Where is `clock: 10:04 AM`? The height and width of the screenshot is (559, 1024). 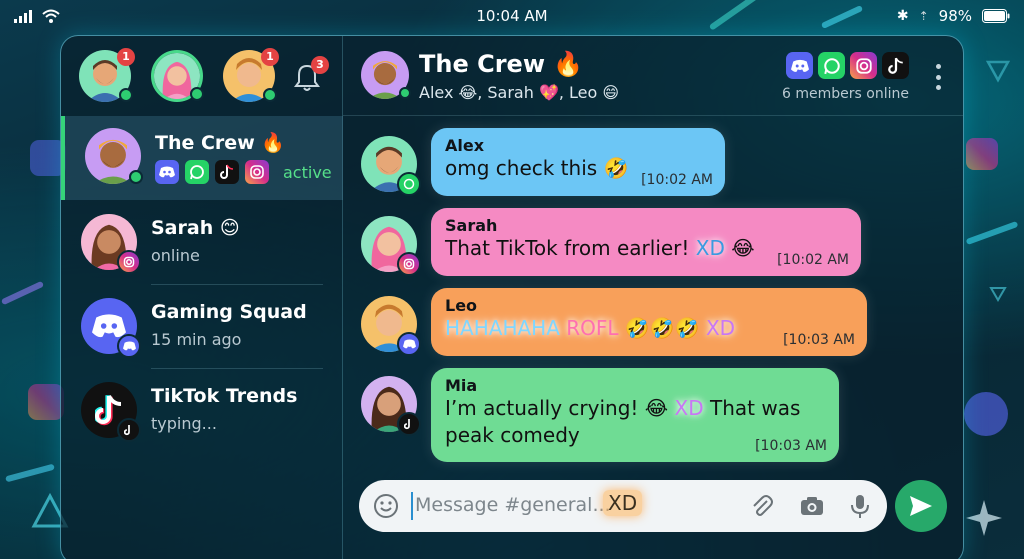 clock: 10:04 AM is located at coordinates (512, 16).